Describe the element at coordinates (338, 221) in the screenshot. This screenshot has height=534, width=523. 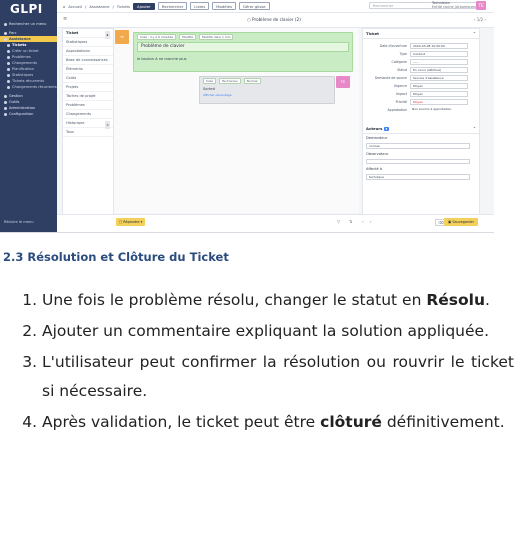
I see `filter-icon: ▽` at that location.